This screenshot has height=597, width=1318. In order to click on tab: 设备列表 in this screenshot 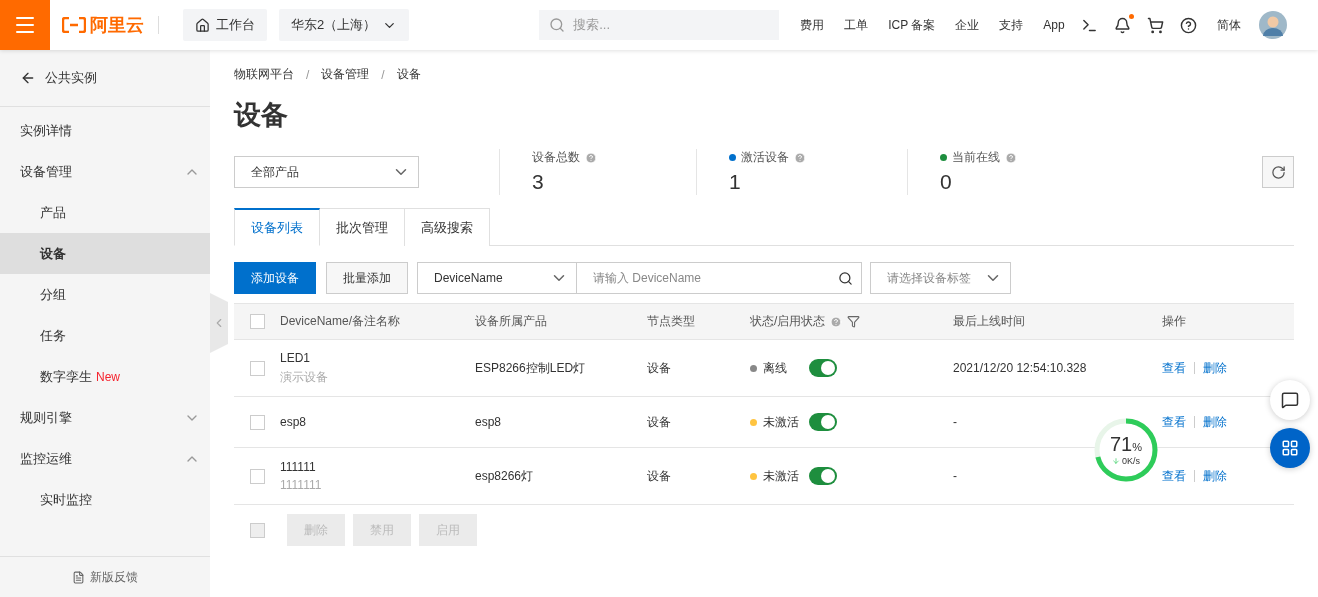, I will do `click(277, 227)`.